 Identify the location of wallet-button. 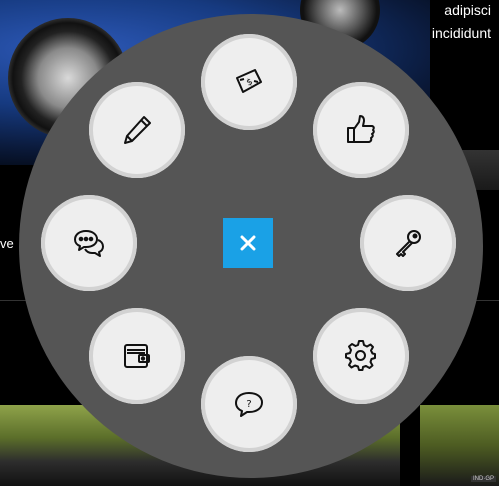
(137, 356).